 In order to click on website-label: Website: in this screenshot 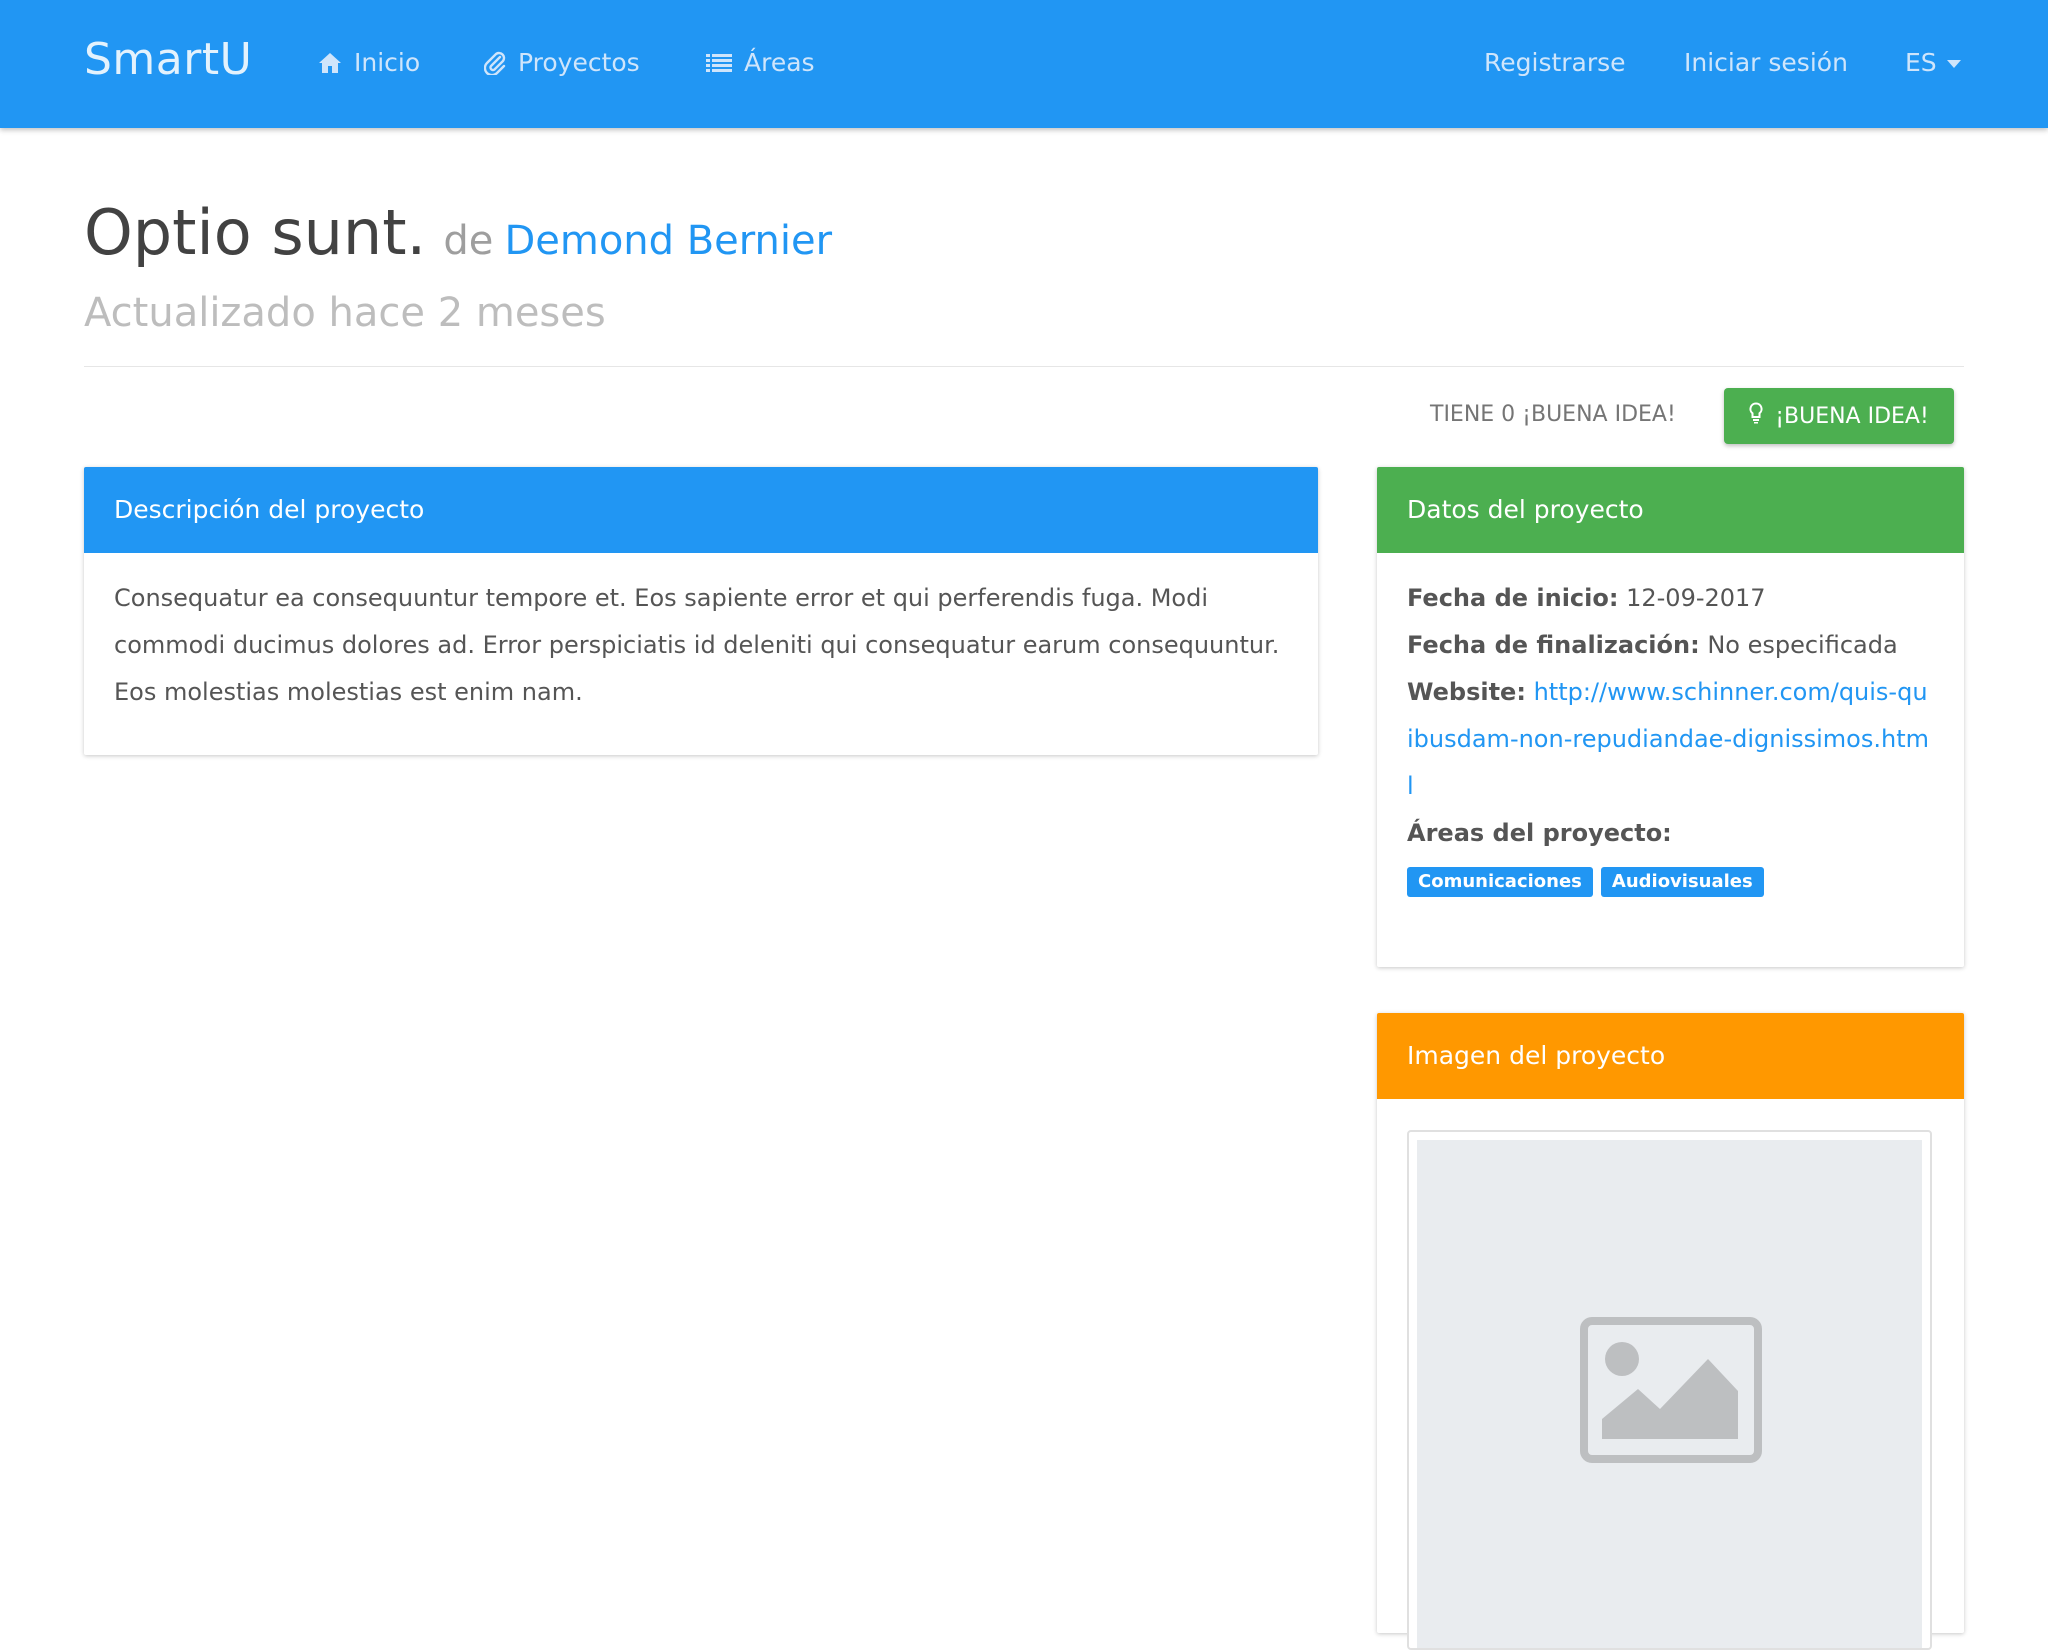, I will do `click(1466, 692)`.